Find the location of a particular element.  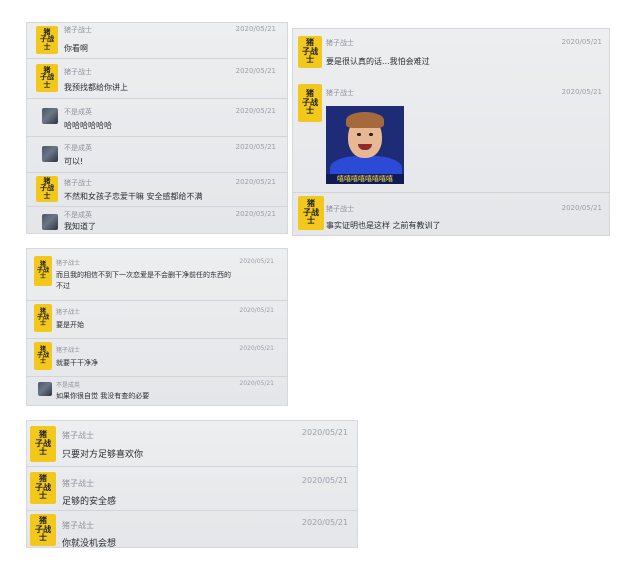

chat-message: 不是成英 2020/05/21 如果你很自觉 我没有查的必要 is located at coordinates (157, 391).